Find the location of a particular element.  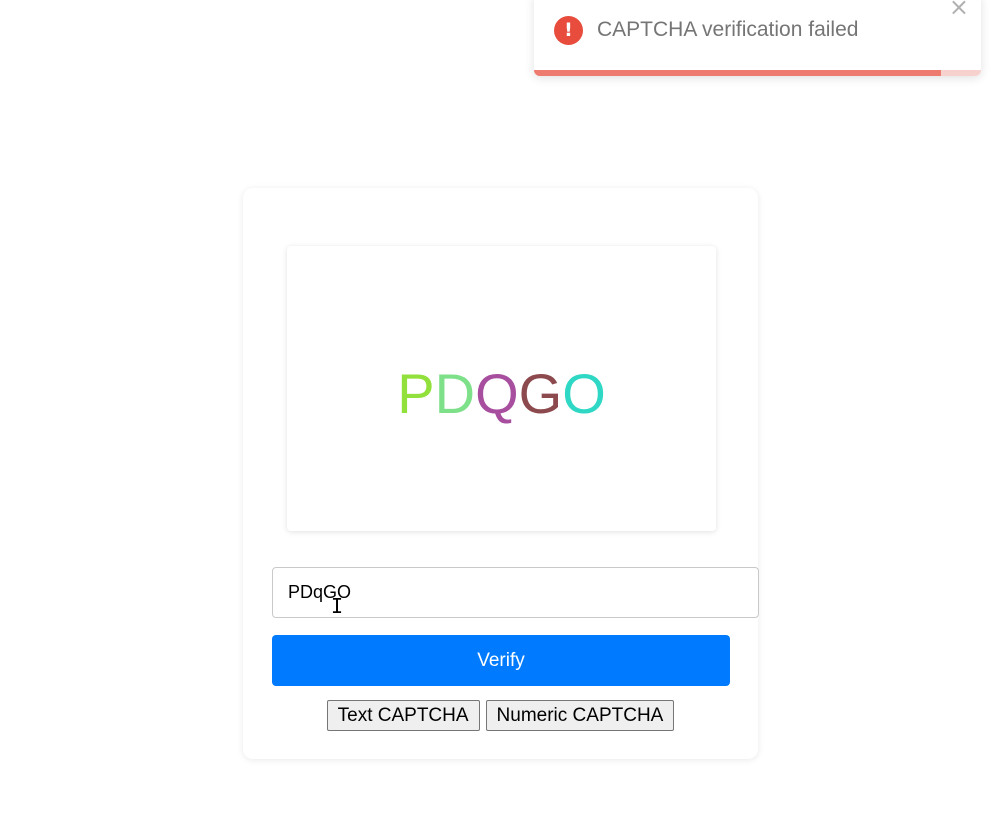

captcha-input is located at coordinates (515, 592).